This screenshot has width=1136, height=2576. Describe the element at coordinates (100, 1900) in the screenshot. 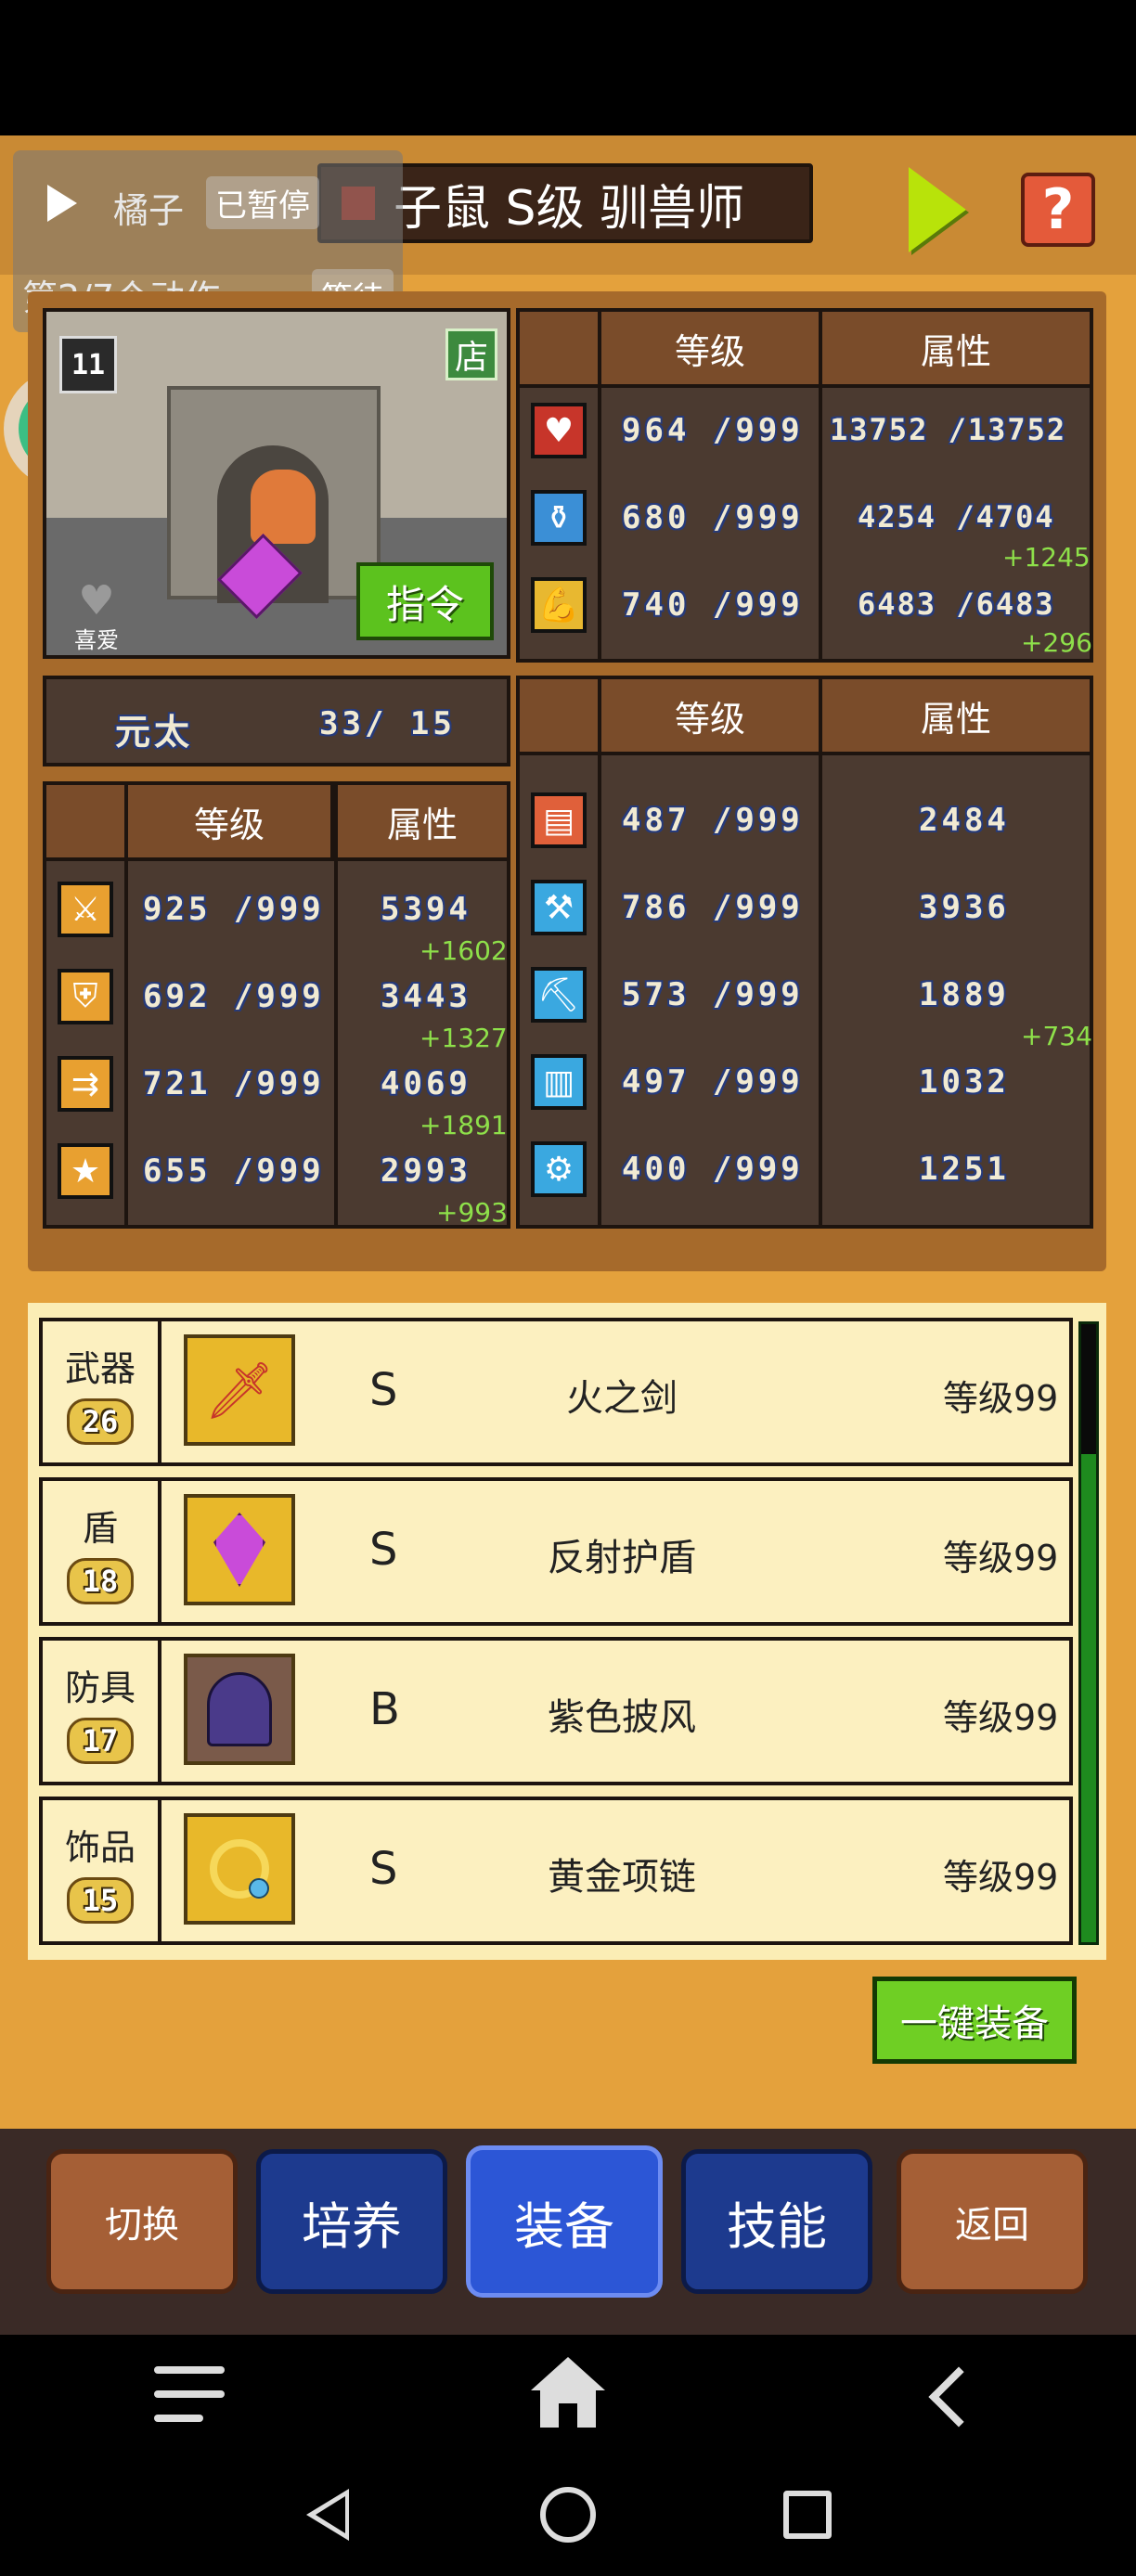

I see `slot-level: 15` at that location.